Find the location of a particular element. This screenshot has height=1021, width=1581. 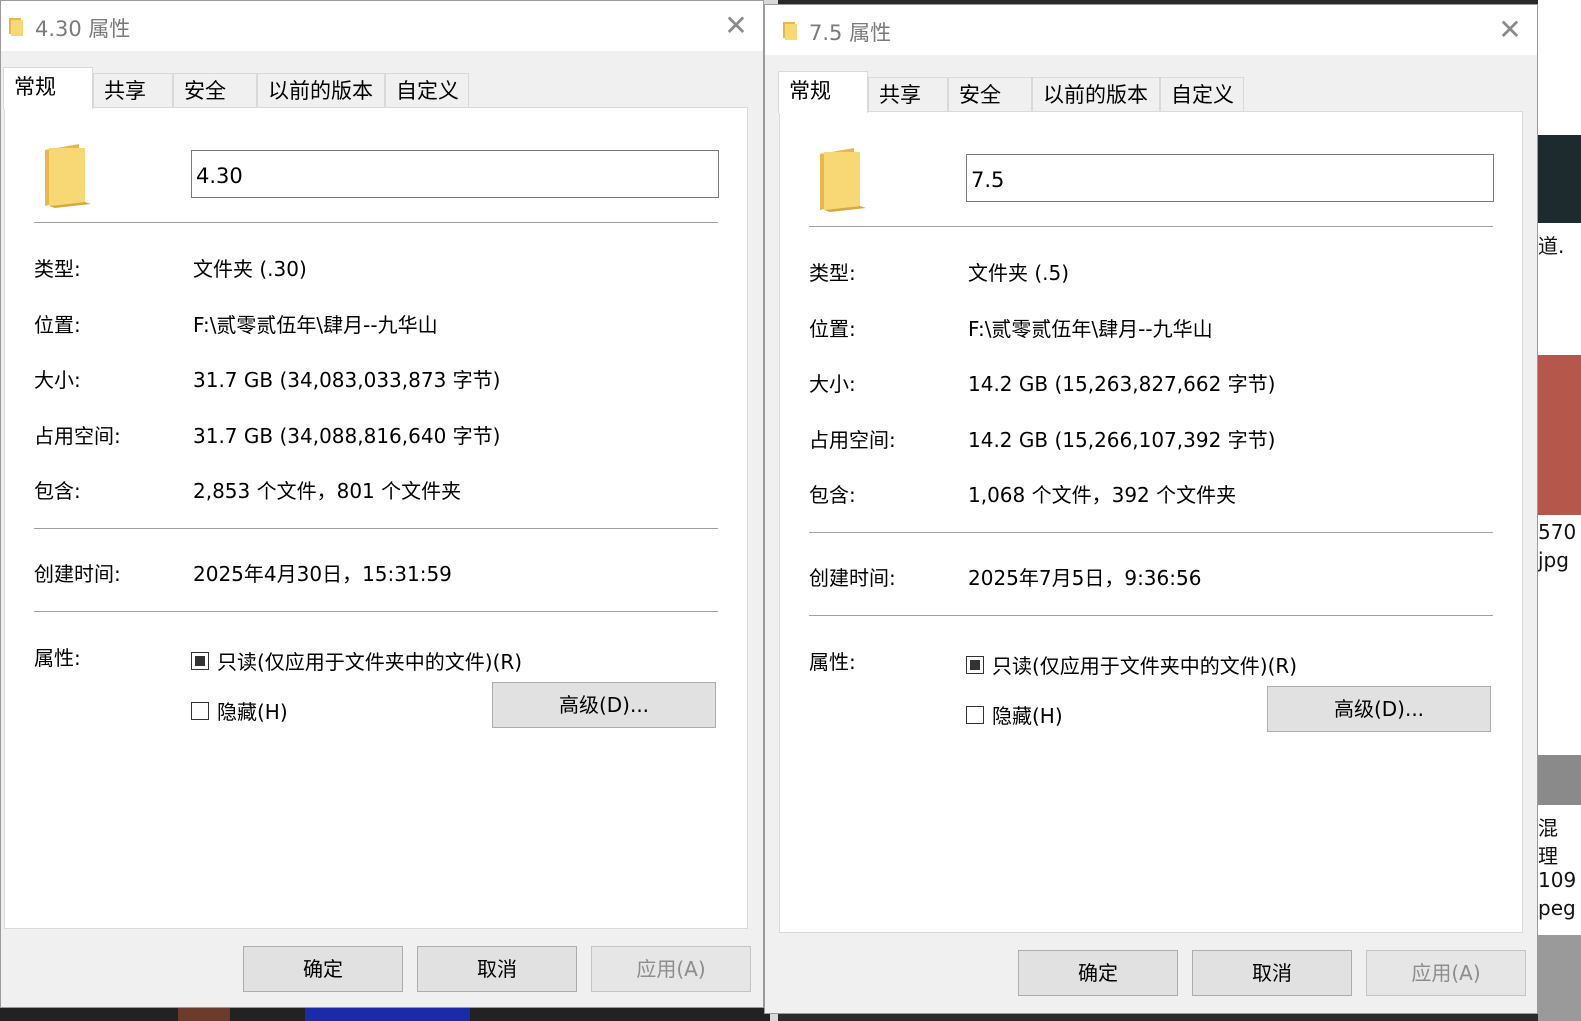

created-value: 2025年4月30日，15:31:59 is located at coordinates (322, 574).